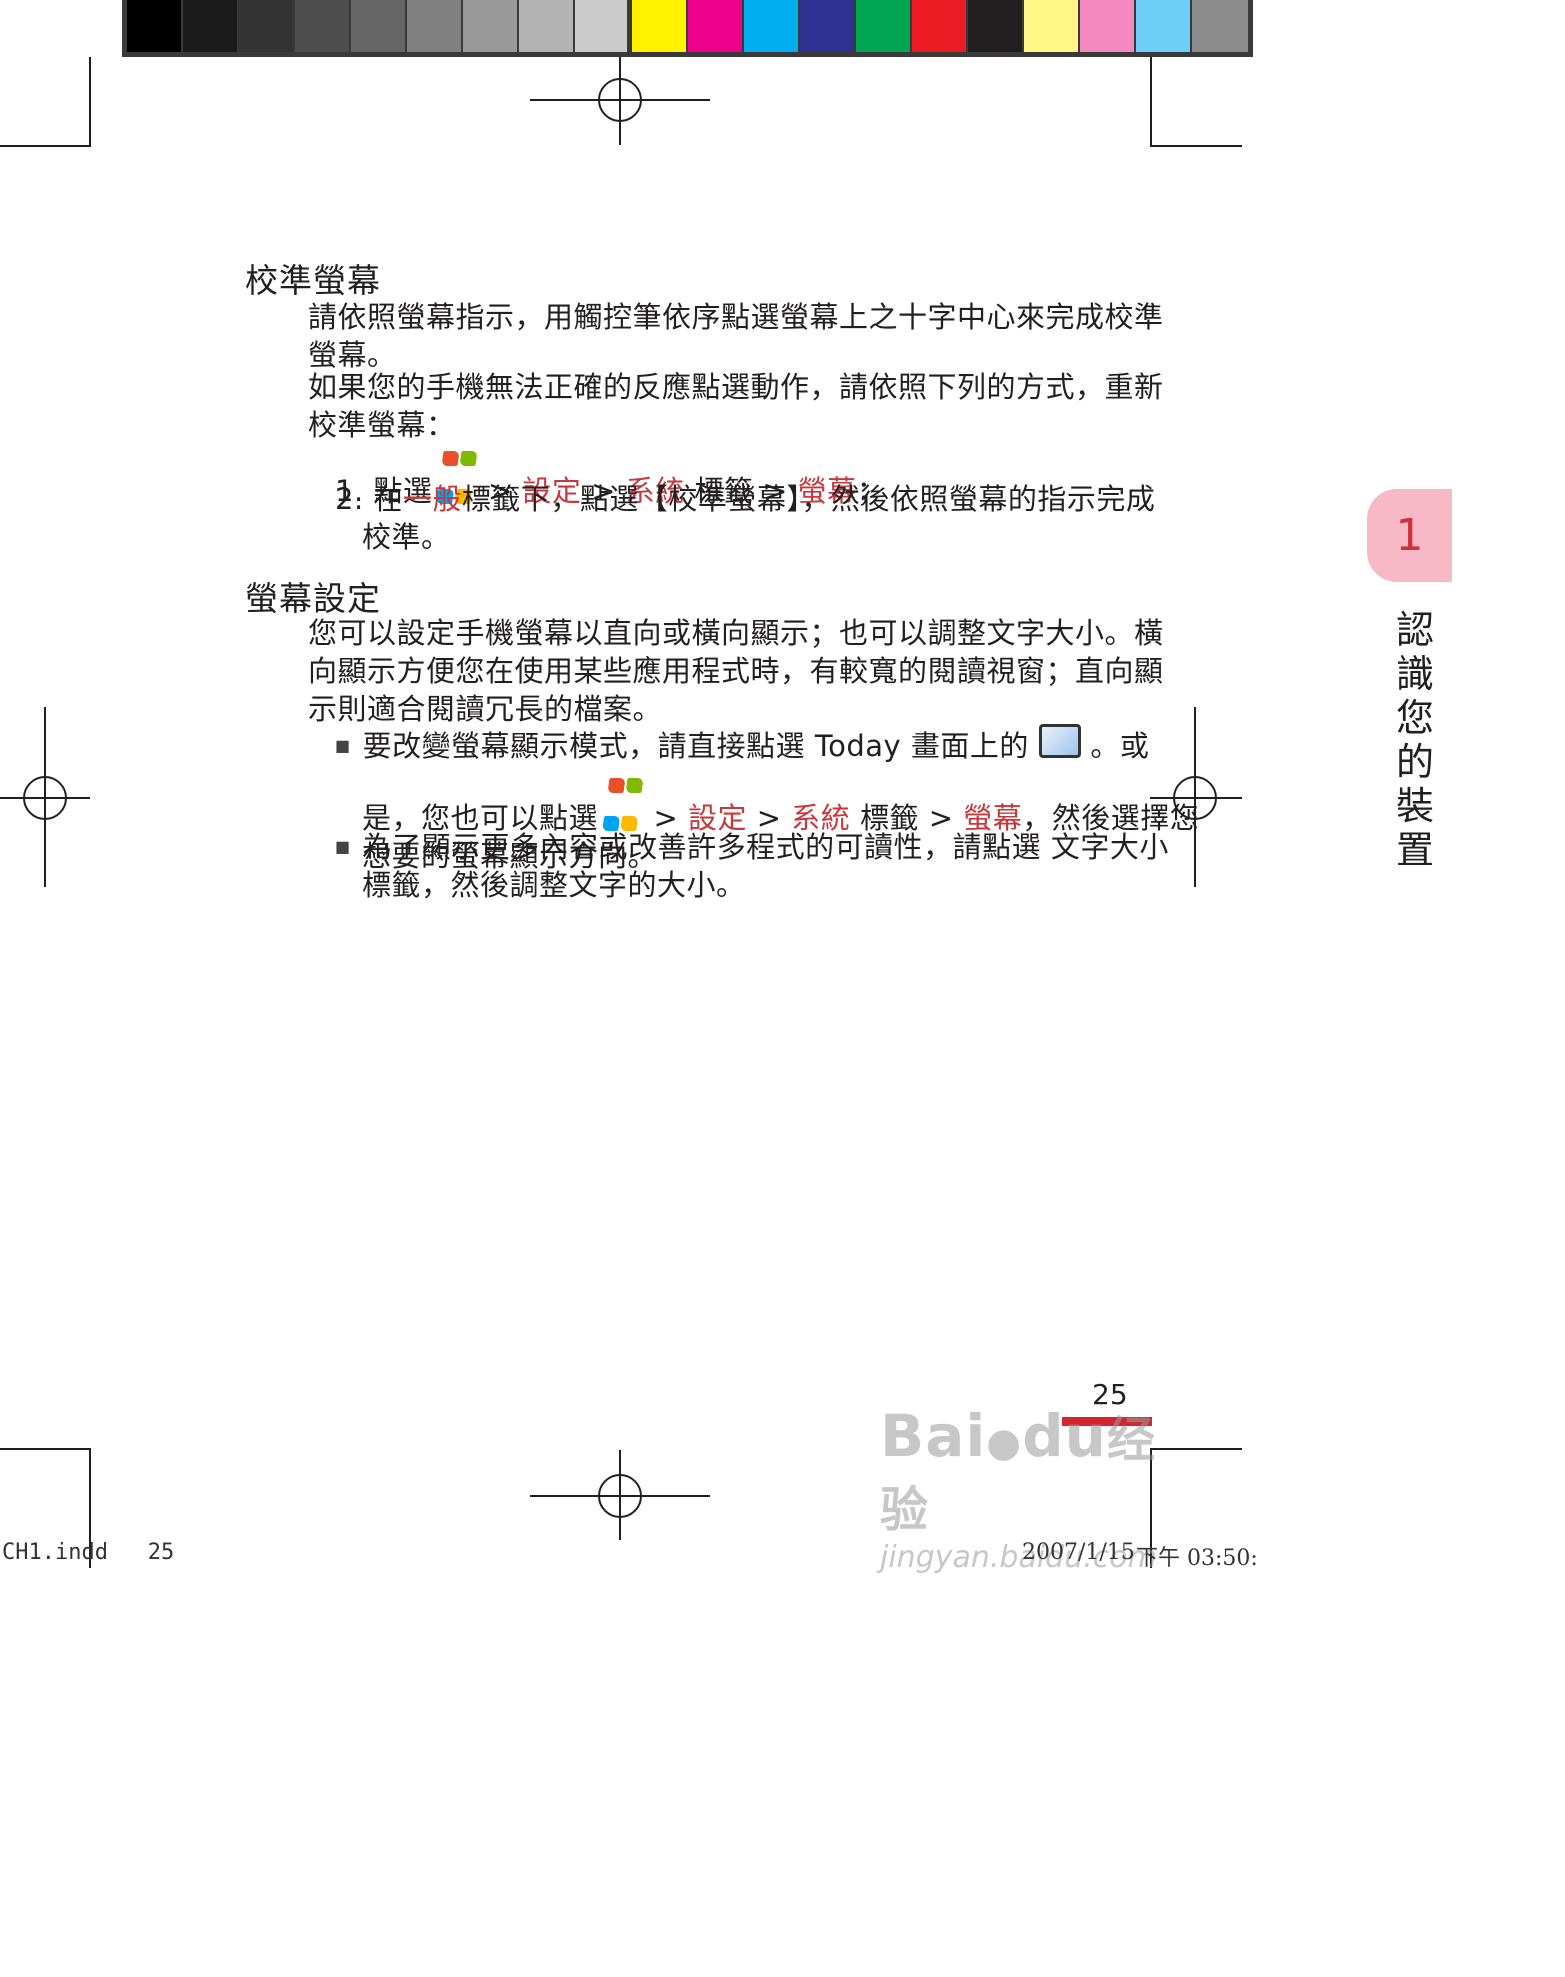  I want to click on color-swatch-bar, so click(940, 28).